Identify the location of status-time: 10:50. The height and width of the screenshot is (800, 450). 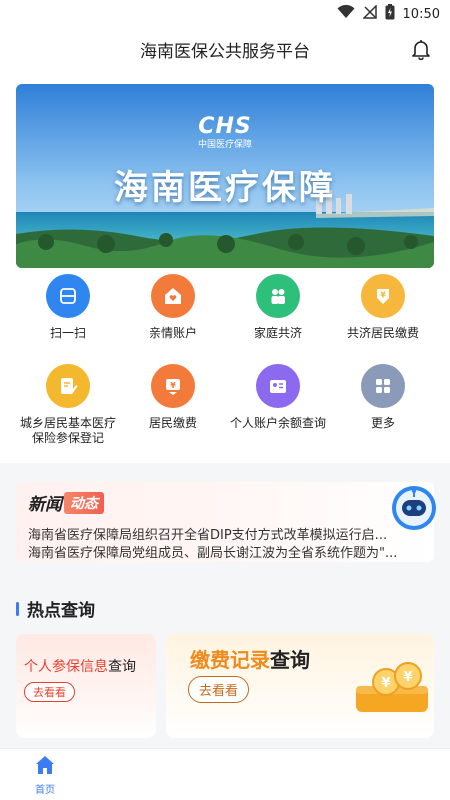
(421, 14).